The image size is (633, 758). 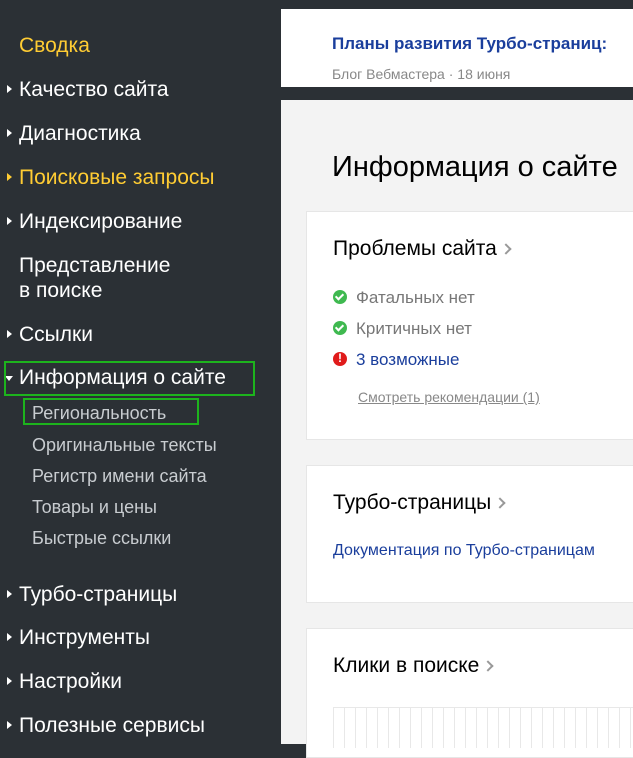 I want to click on turbo-docs-link: Документация по Турбо-страницам, so click(x=464, y=551).